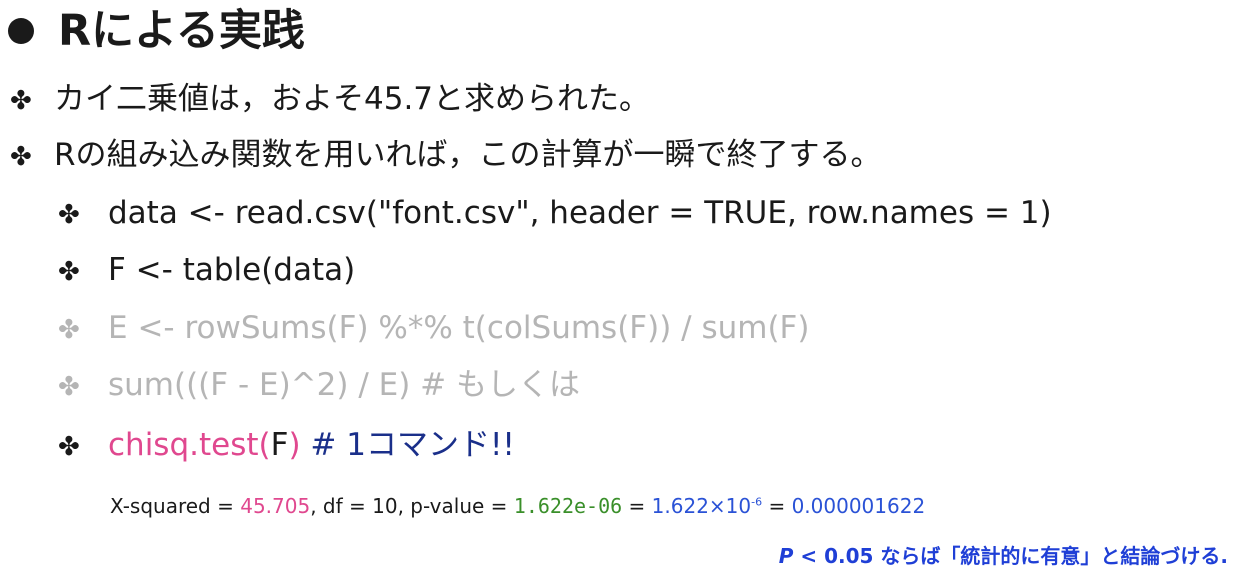  I want to click on p-value-decimal: 0.000001622, so click(858, 506).